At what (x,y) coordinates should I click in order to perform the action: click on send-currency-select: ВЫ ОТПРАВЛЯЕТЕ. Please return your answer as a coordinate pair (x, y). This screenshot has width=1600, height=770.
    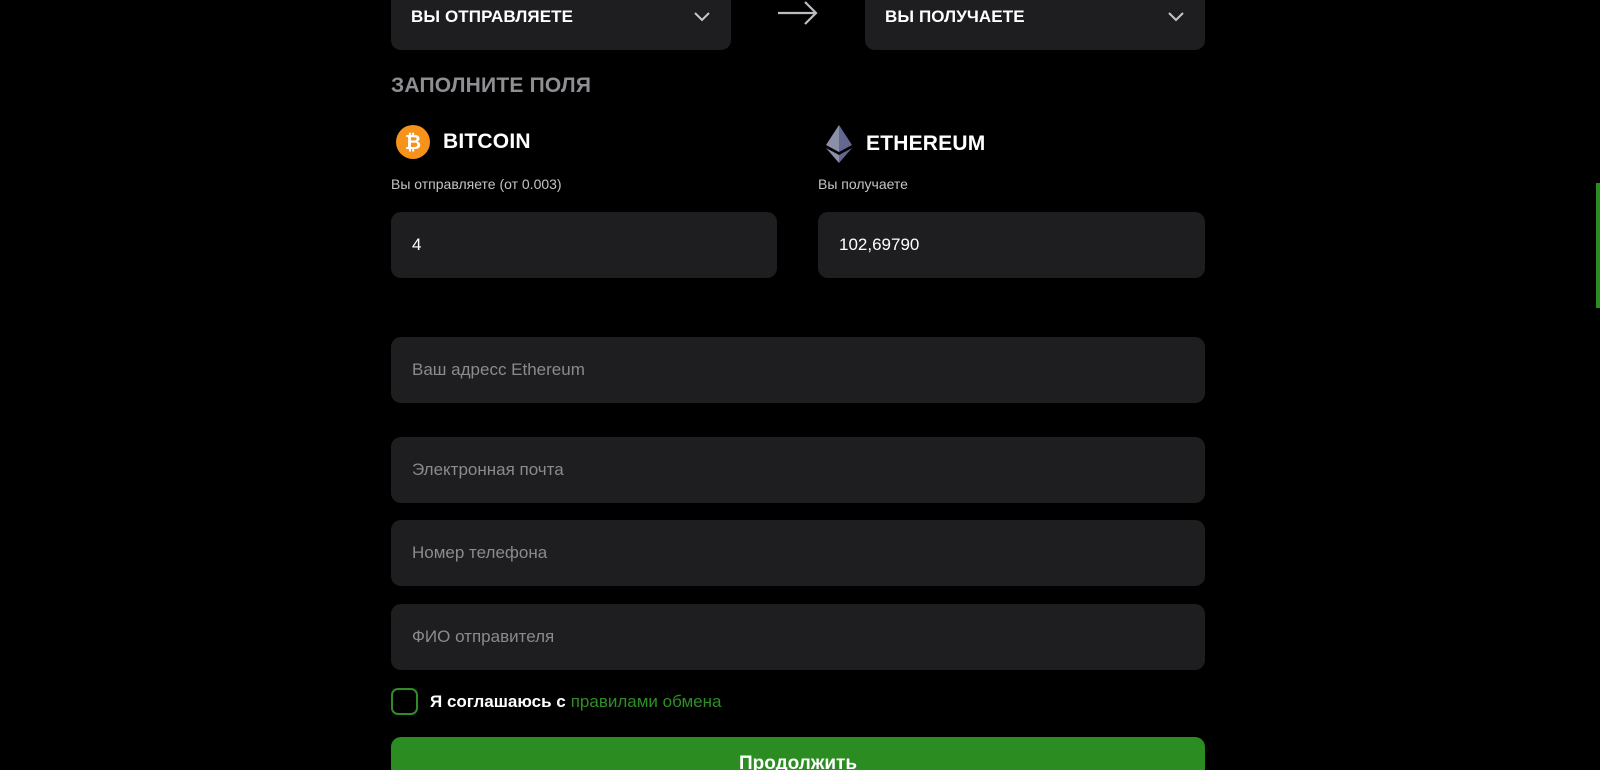
    Looking at the image, I should click on (561, 25).